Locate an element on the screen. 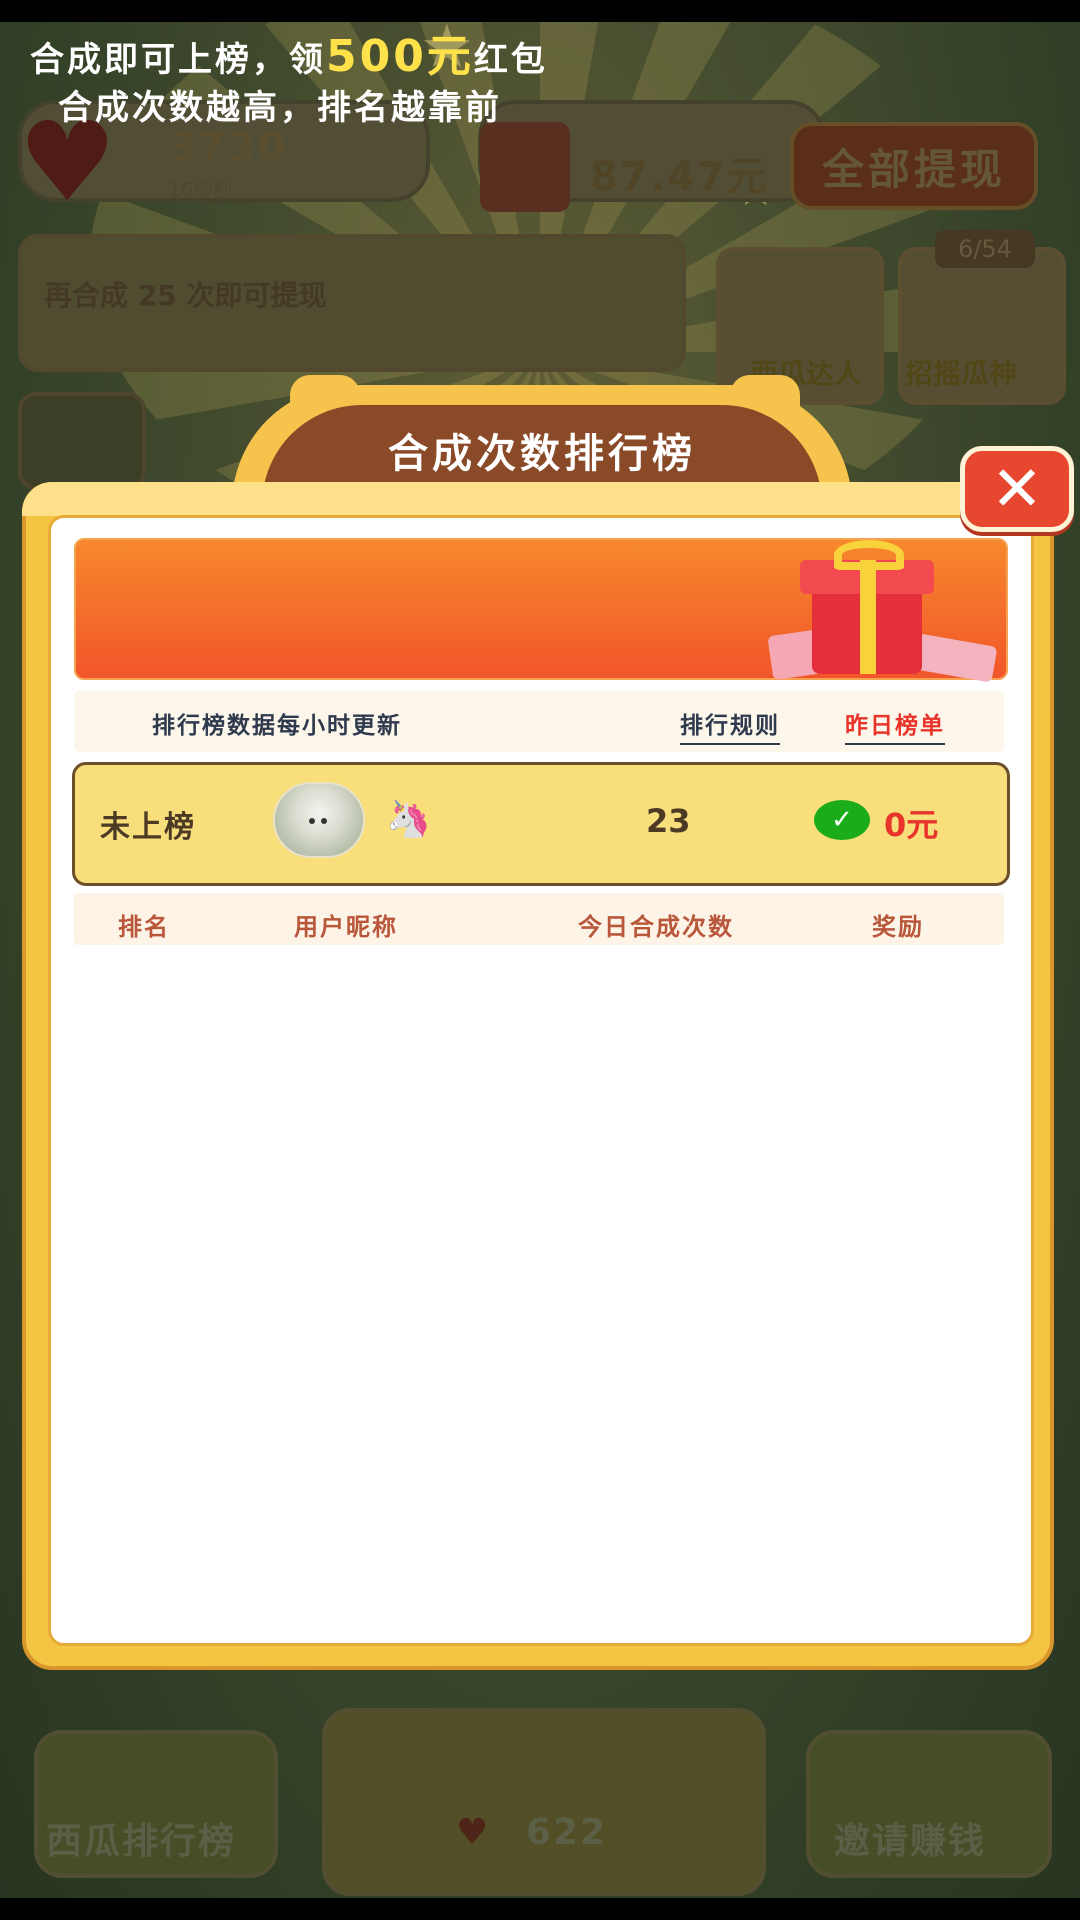 The height and width of the screenshot is (1920, 1080). column-header-merge-count: 今日合成次数 is located at coordinates (656, 927).